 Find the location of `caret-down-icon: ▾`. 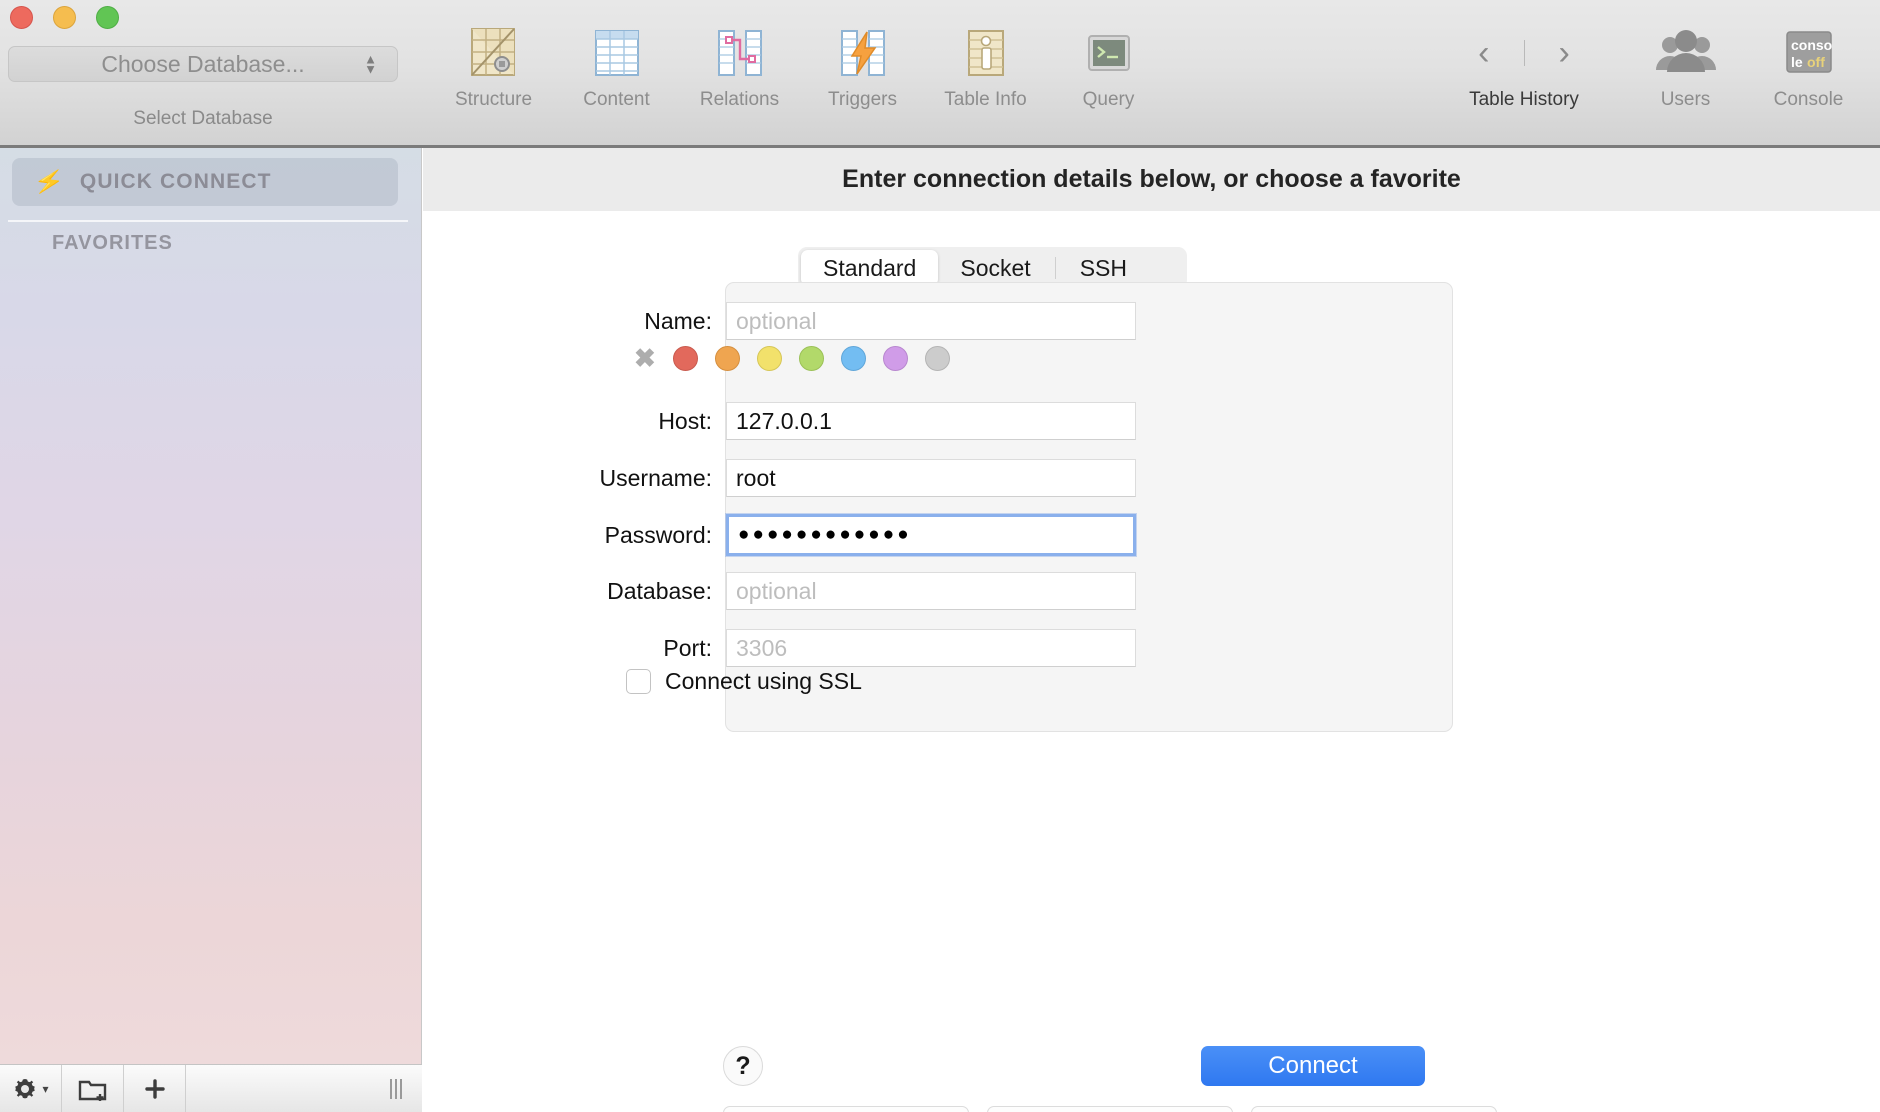

caret-down-icon: ▾ is located at coordinates (45, 1088).